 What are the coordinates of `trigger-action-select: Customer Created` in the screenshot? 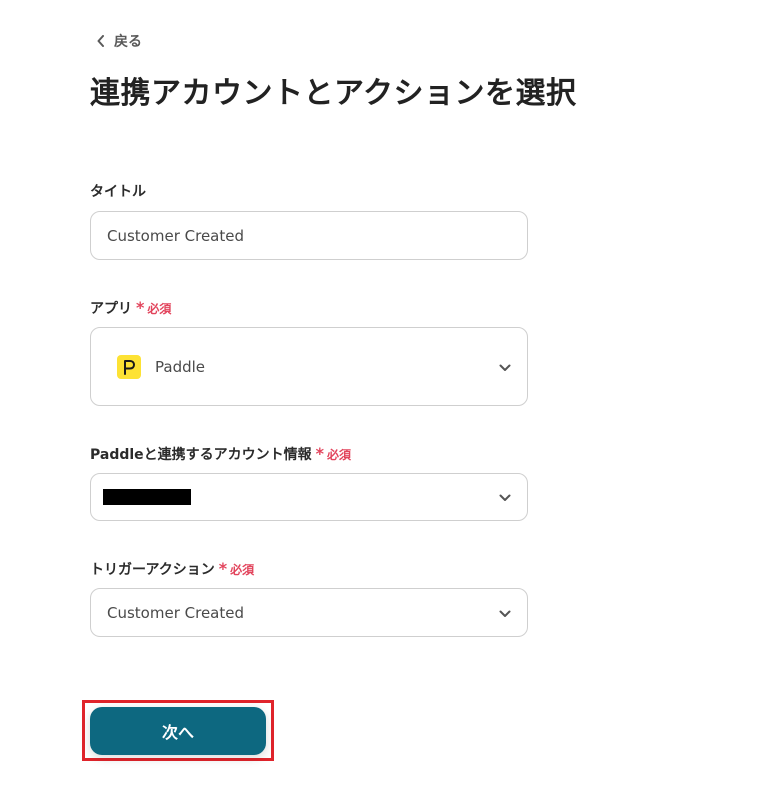 It's located at (309, 612).